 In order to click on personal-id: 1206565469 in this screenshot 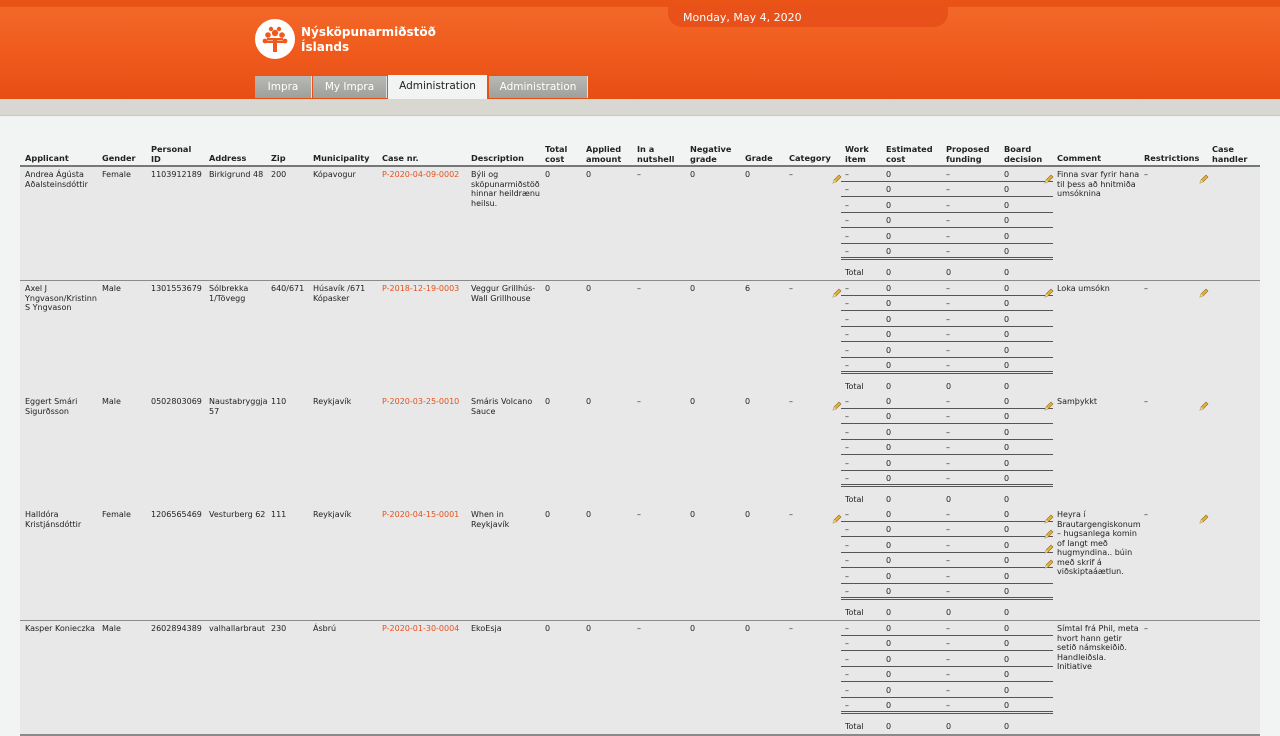, I will do `click(176, 514)`.